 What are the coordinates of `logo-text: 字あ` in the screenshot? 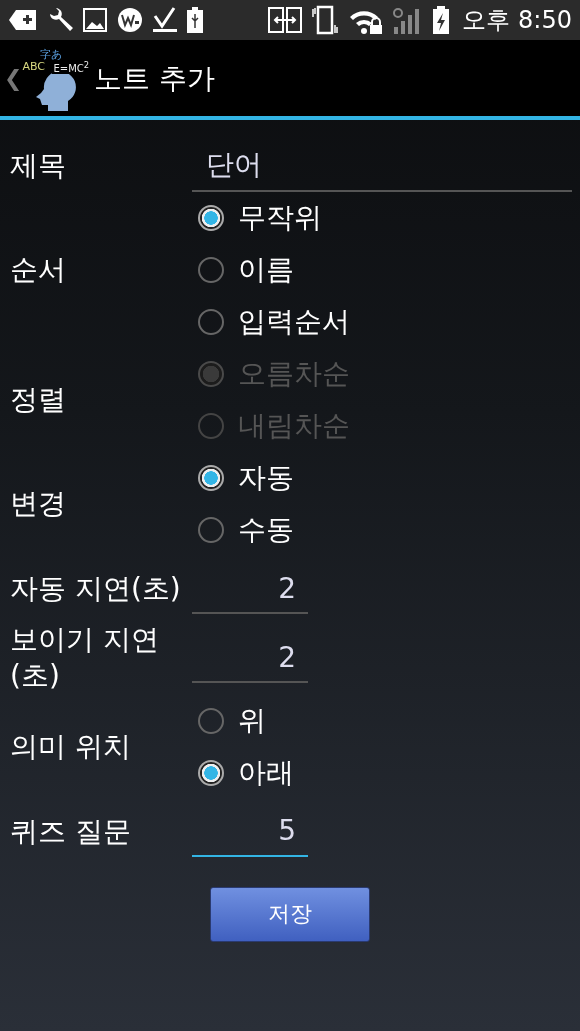 It's located at (51, 54).